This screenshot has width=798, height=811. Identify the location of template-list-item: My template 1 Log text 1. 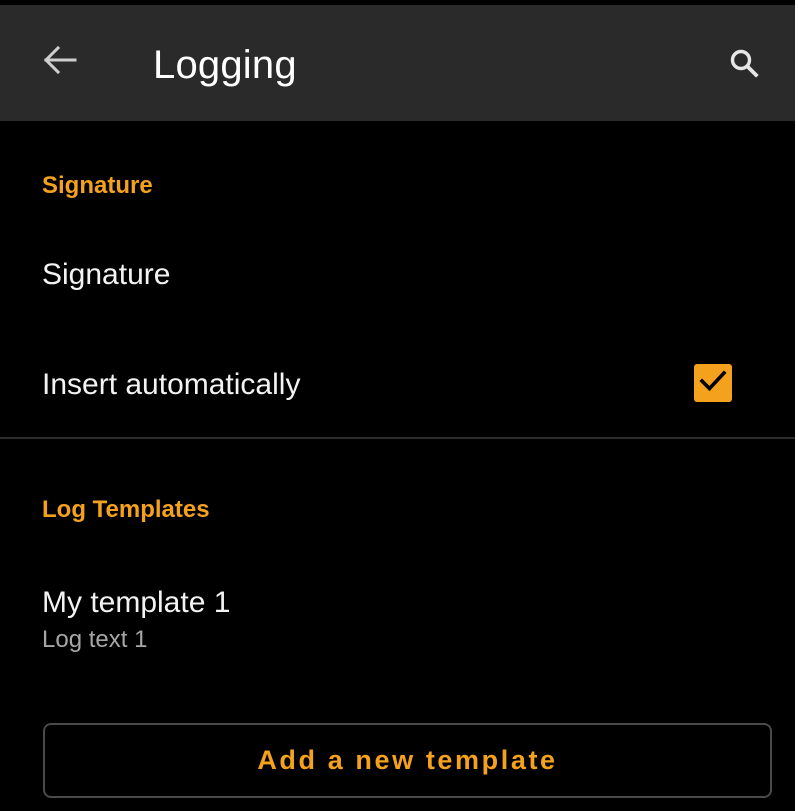
(397, 615).